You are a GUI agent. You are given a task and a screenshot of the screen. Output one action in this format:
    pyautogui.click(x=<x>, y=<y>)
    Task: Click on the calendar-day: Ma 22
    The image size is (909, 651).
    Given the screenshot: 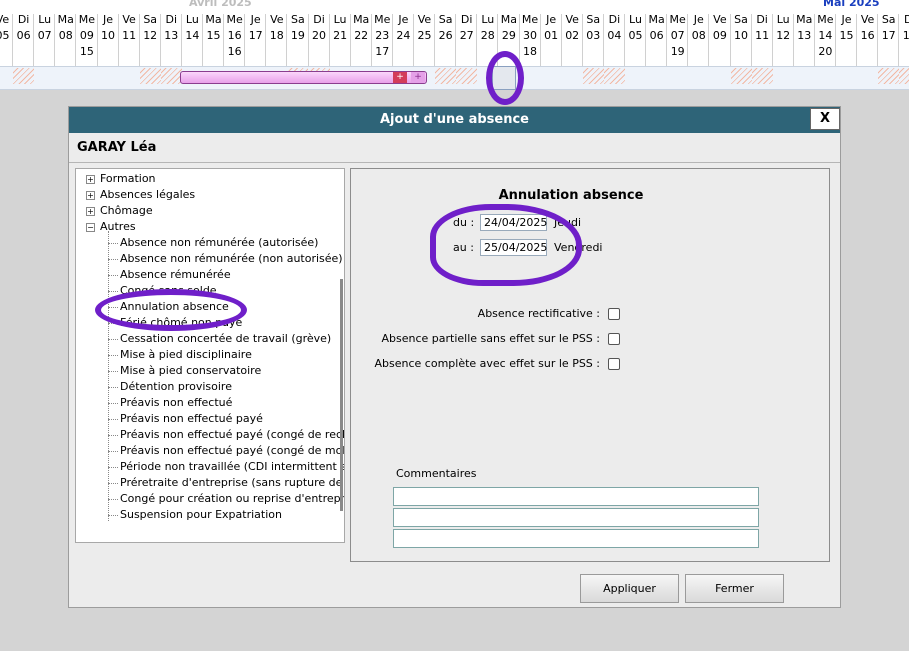 What is the action you would take?
    pyautogui.click(x=361, y=28)
    